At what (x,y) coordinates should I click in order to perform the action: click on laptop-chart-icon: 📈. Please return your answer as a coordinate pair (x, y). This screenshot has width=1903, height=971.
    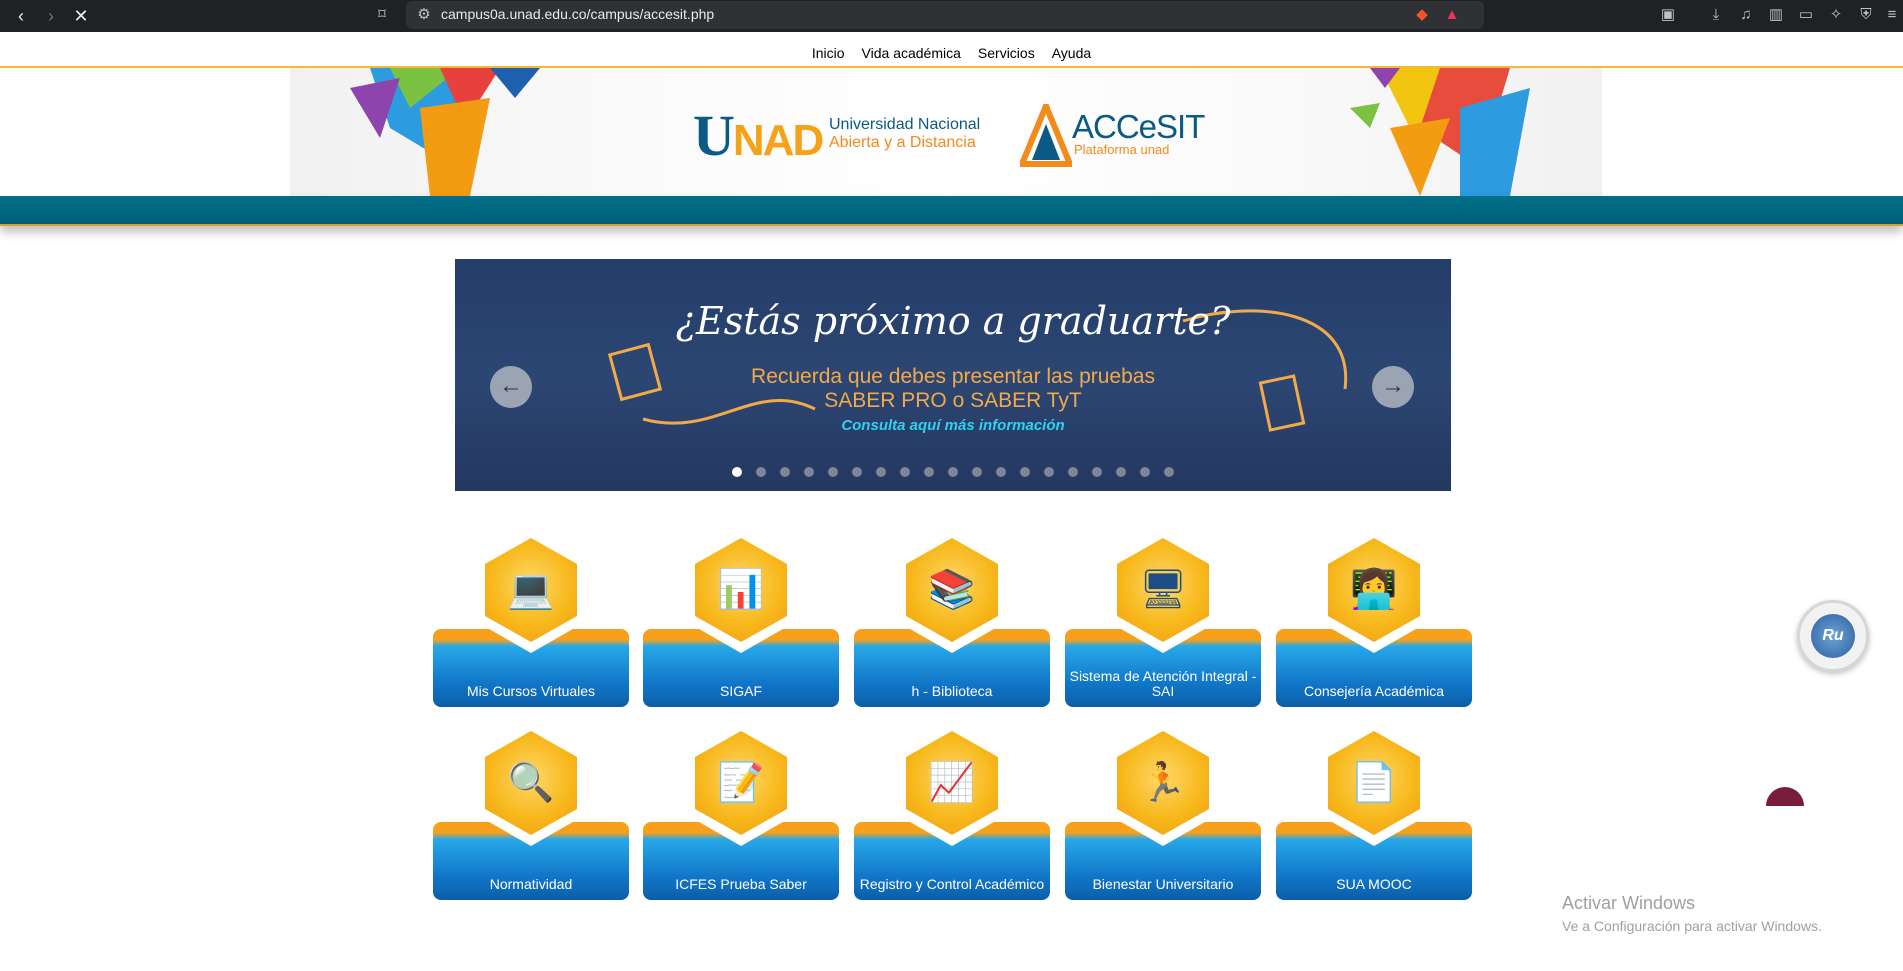
    Looking at the image, I should click on (952, 783).